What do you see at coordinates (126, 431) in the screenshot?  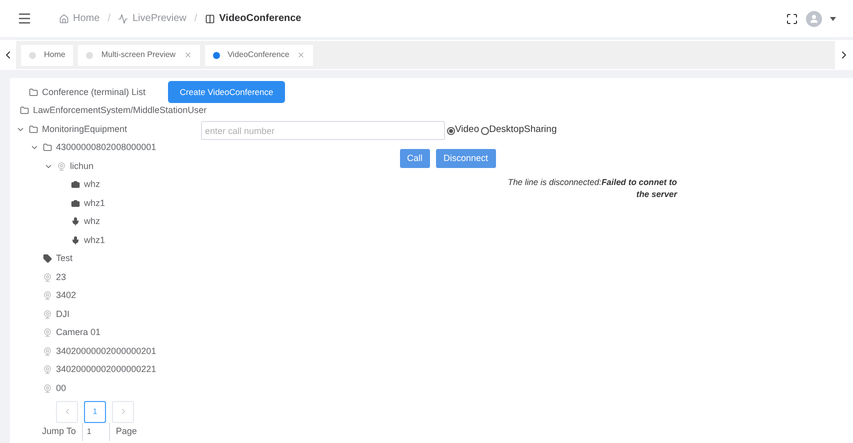 I see `page-label: Page` at bounding box center [126, 431].